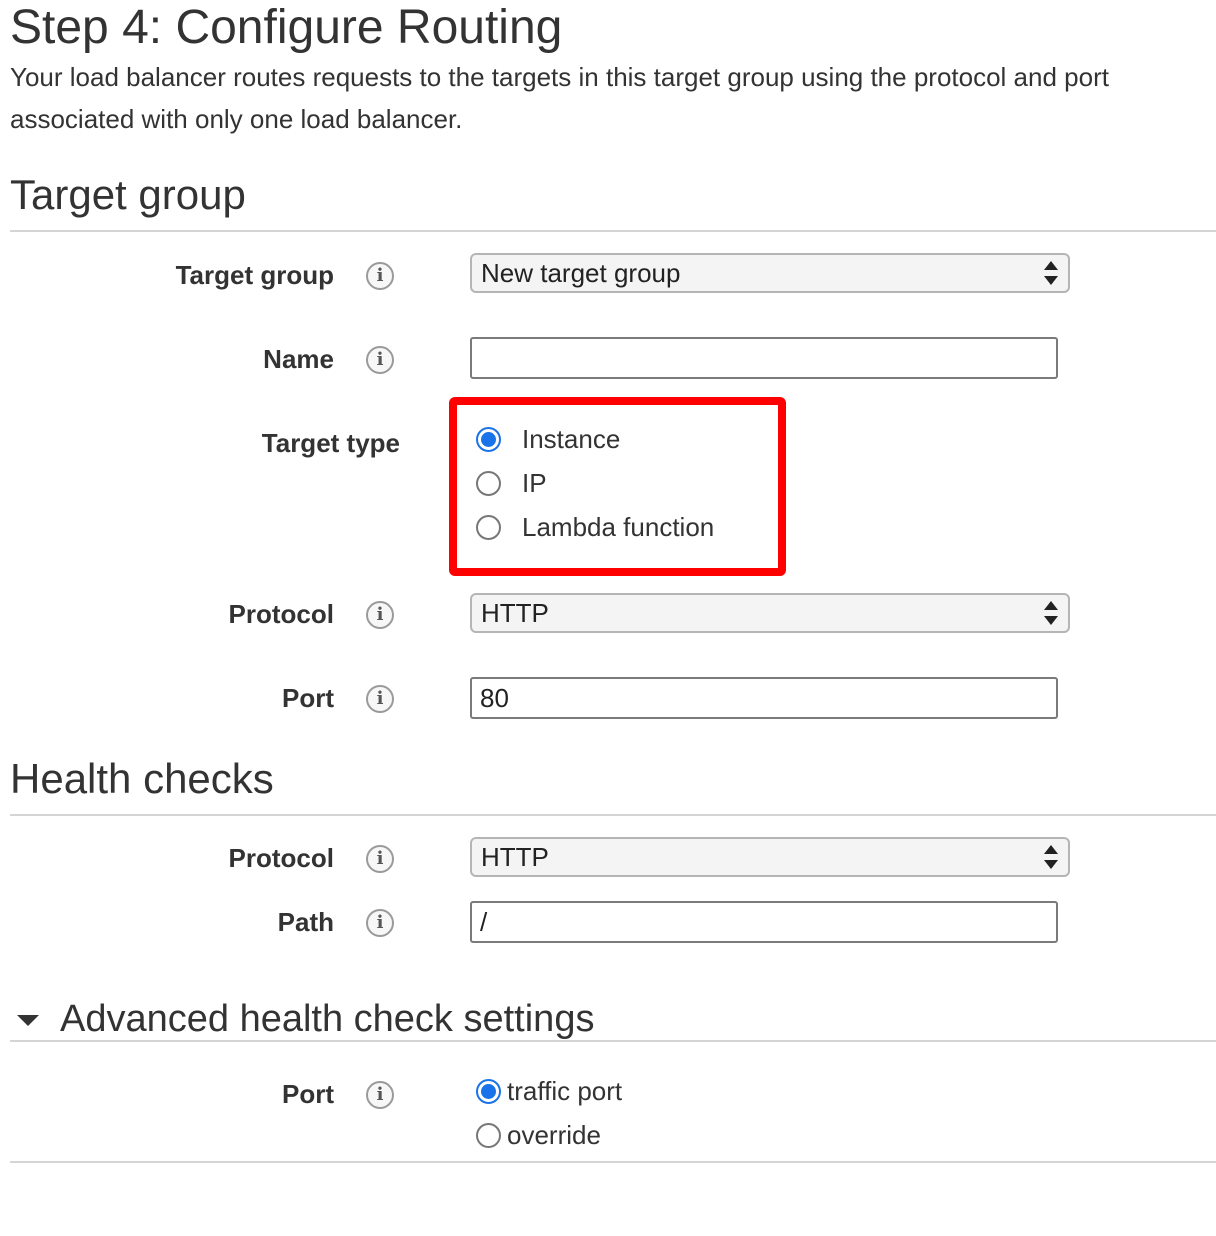 The image size is (1216, 1236). I want to click on section-heading-health-checks: Health checks, so click(142, 778).